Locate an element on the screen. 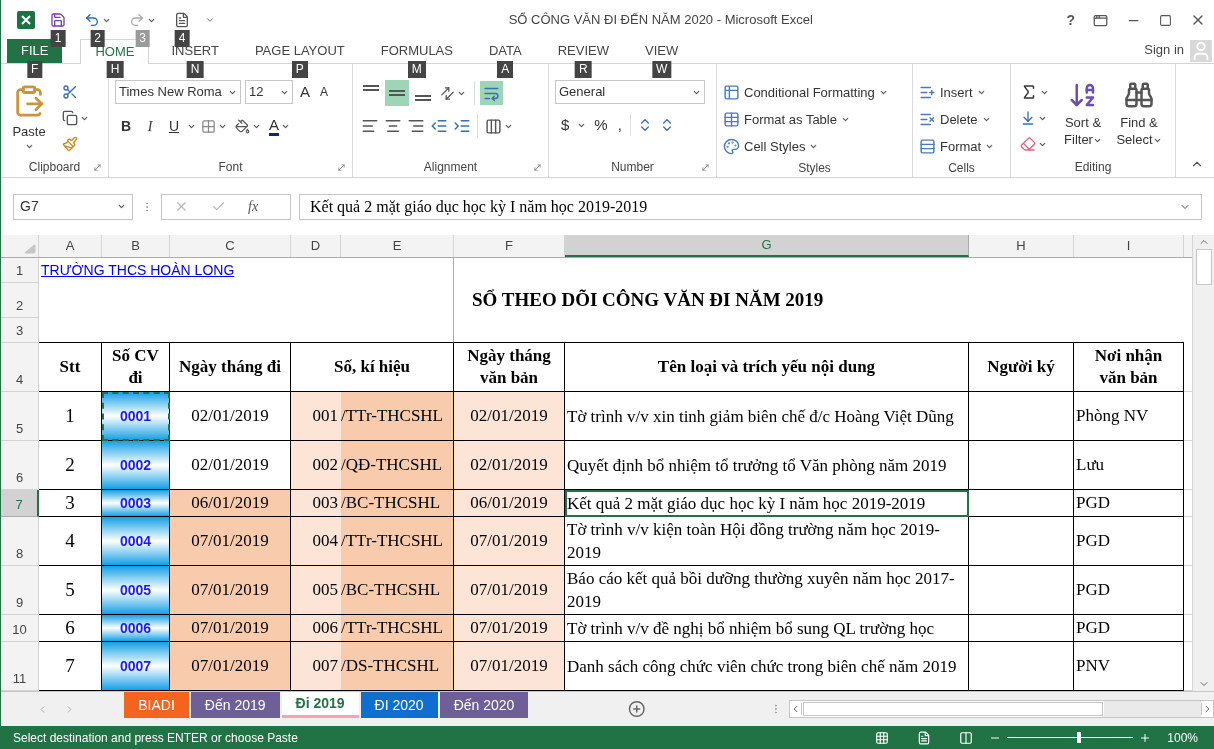 The image size is (1214, 749). row-header: 9 is located at coordinates (20, 590).